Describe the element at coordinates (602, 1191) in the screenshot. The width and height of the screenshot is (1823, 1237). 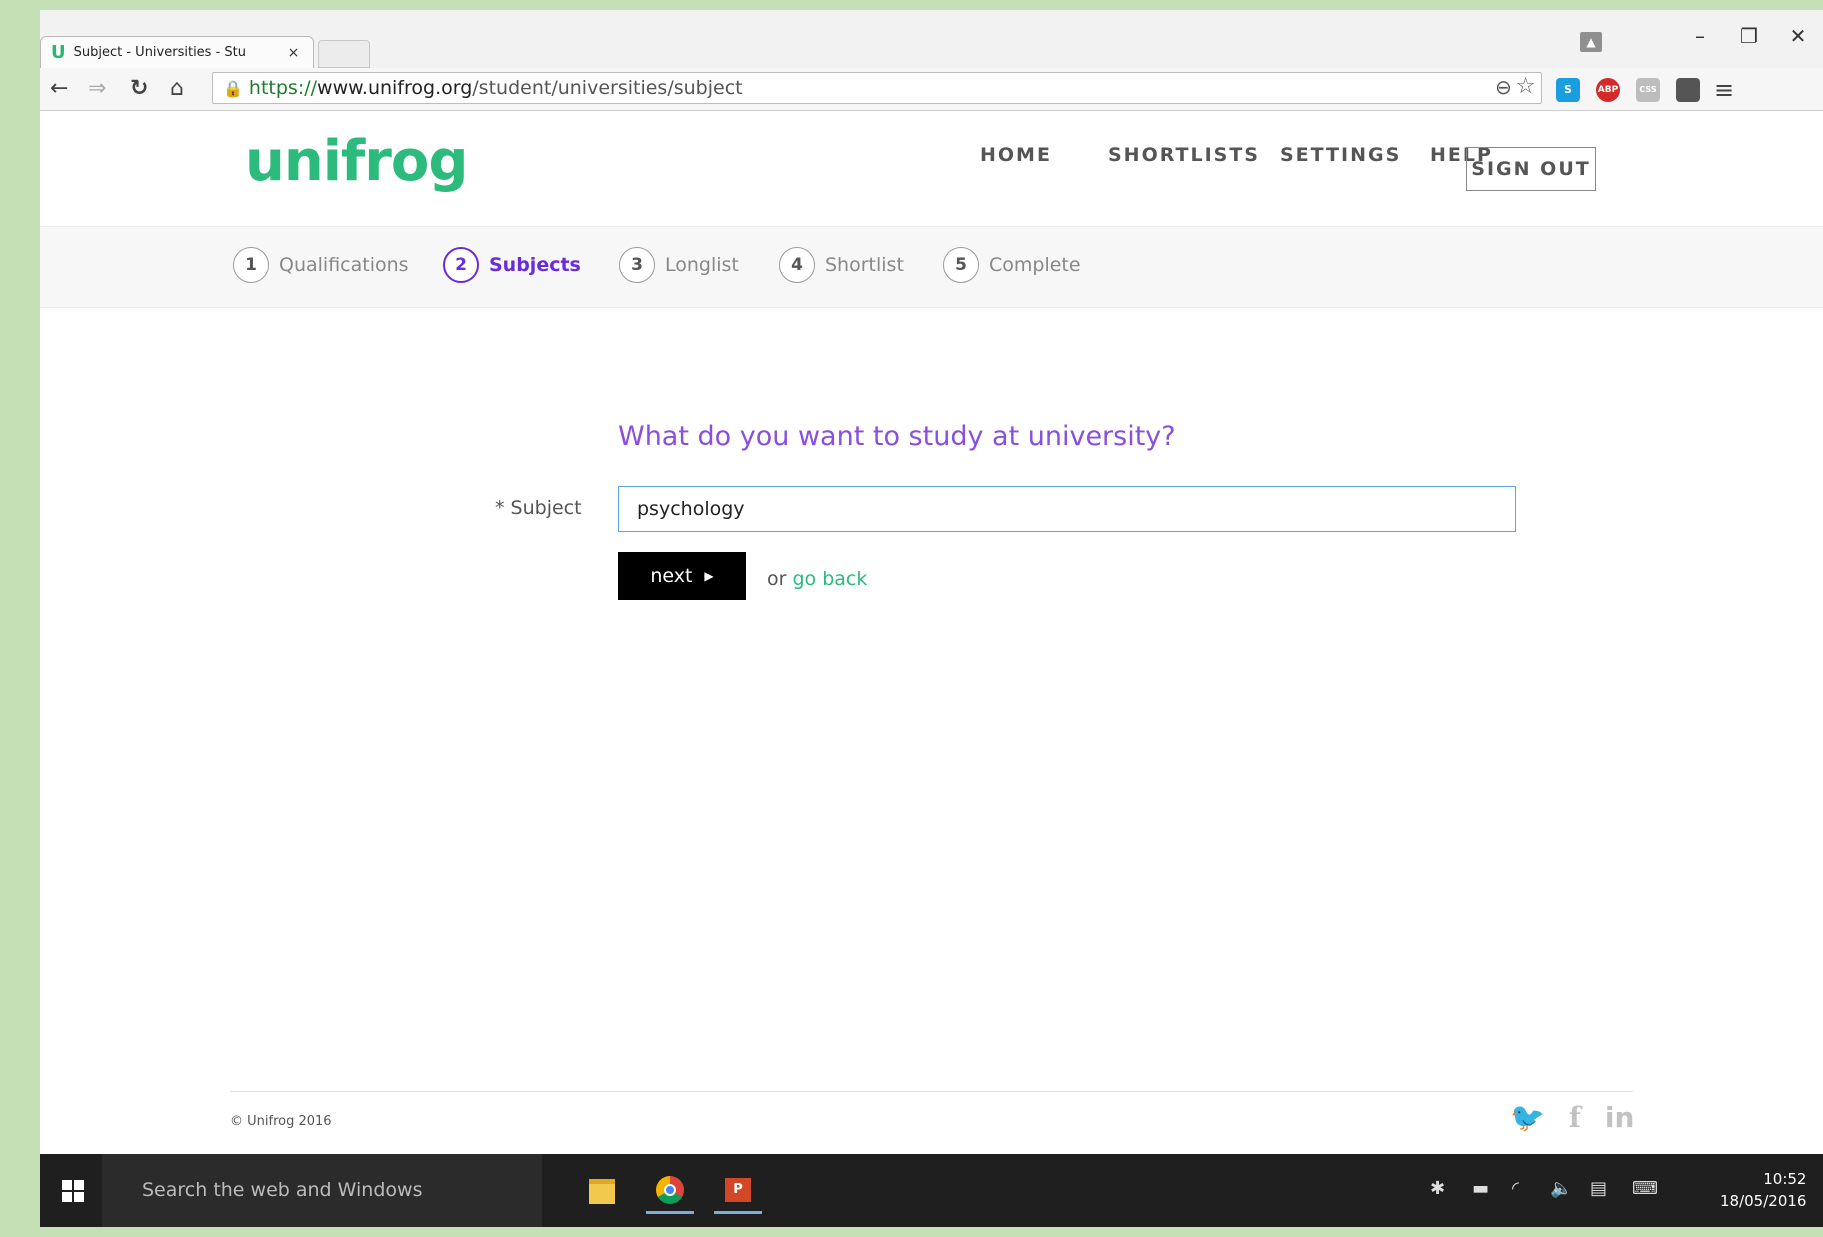
I see `file-explorer-icon` at that location.